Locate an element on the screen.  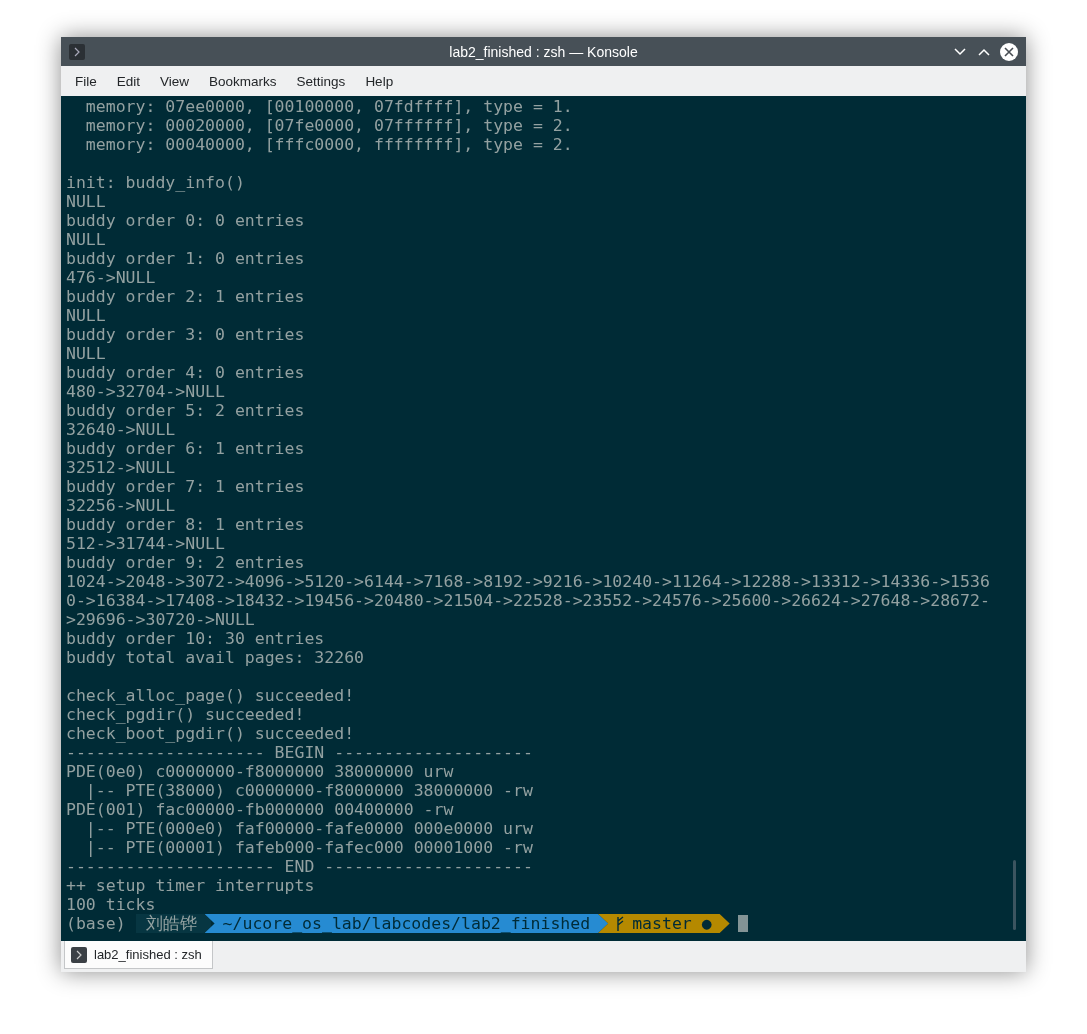
terminal-line: PDE(0e0) c0000000-f8000000 38000000 urw is located at coordinates (260, 771).